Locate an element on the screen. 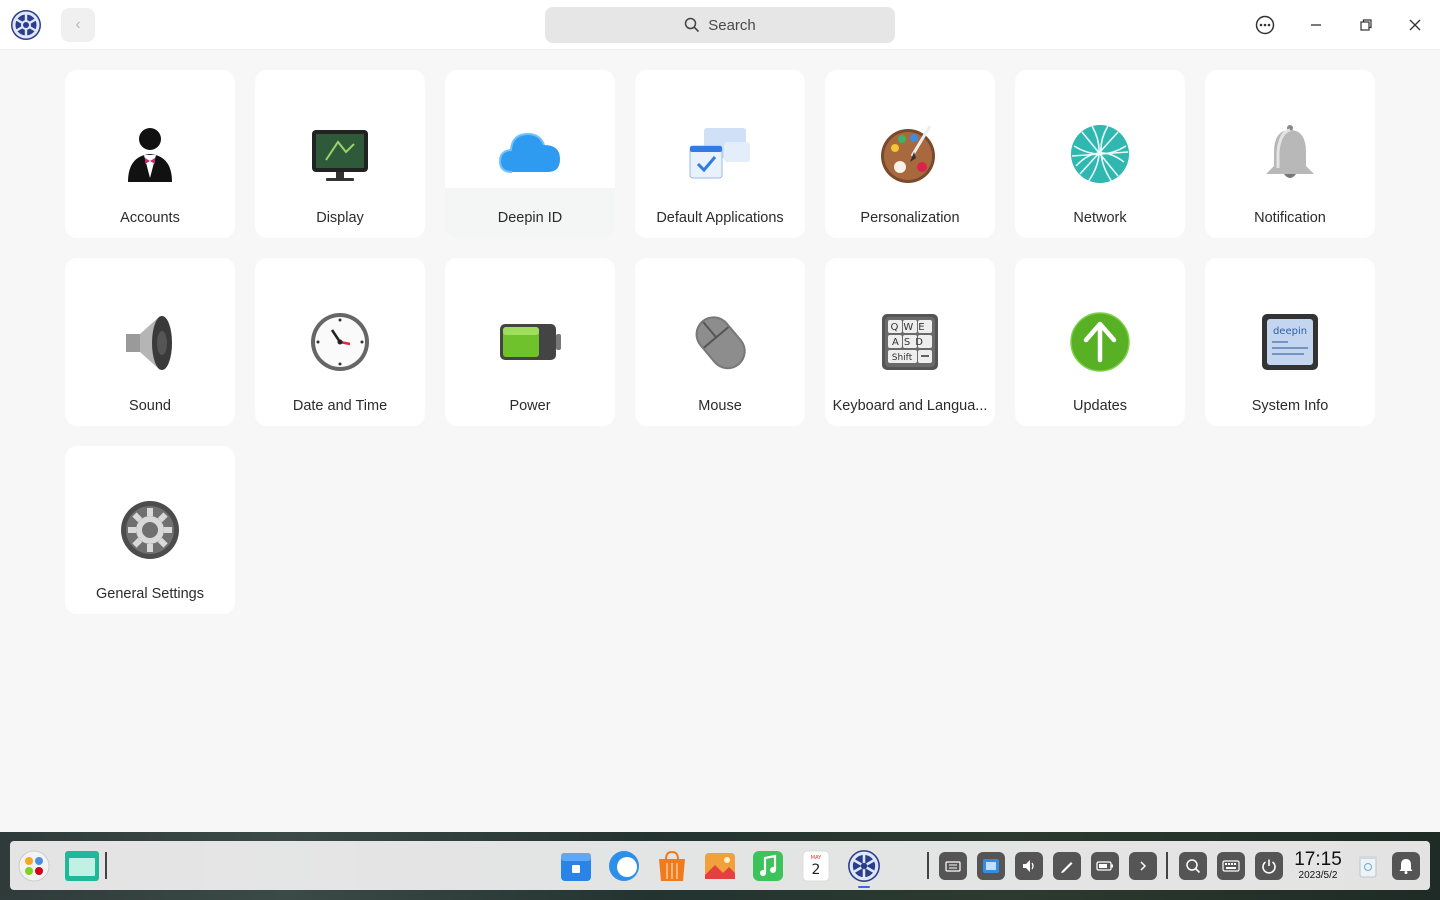 This screenshot has width=1440, height=900. tray-screenshot is located at coordinates (991, 866).